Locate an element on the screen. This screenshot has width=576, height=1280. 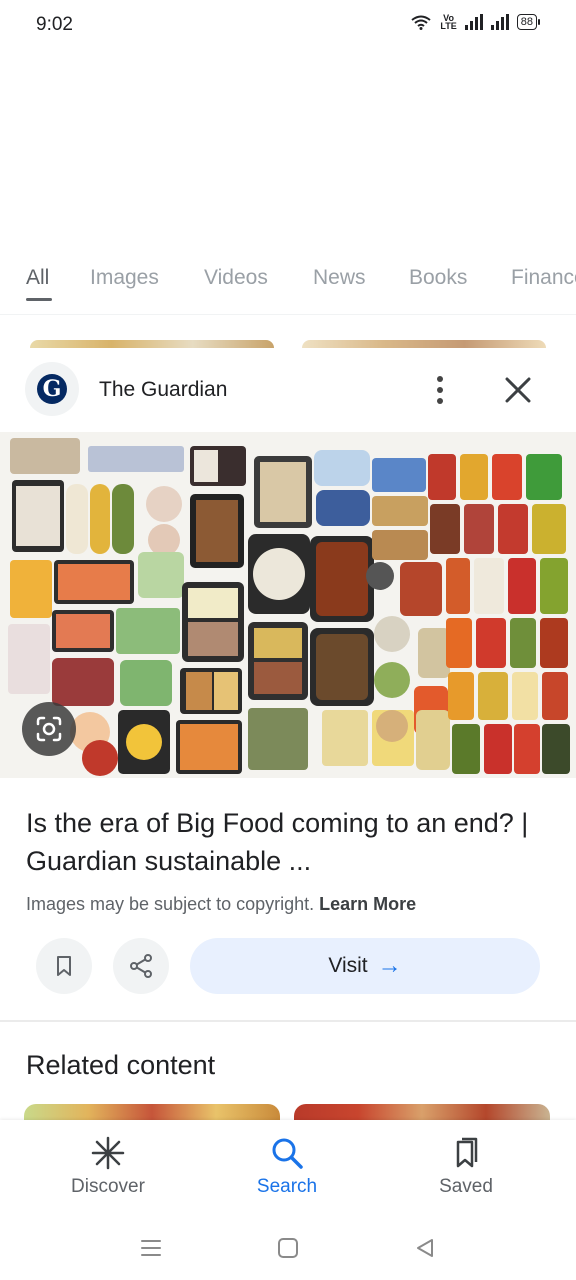
visit-button: Visit → is located at coordinates (365, 966).